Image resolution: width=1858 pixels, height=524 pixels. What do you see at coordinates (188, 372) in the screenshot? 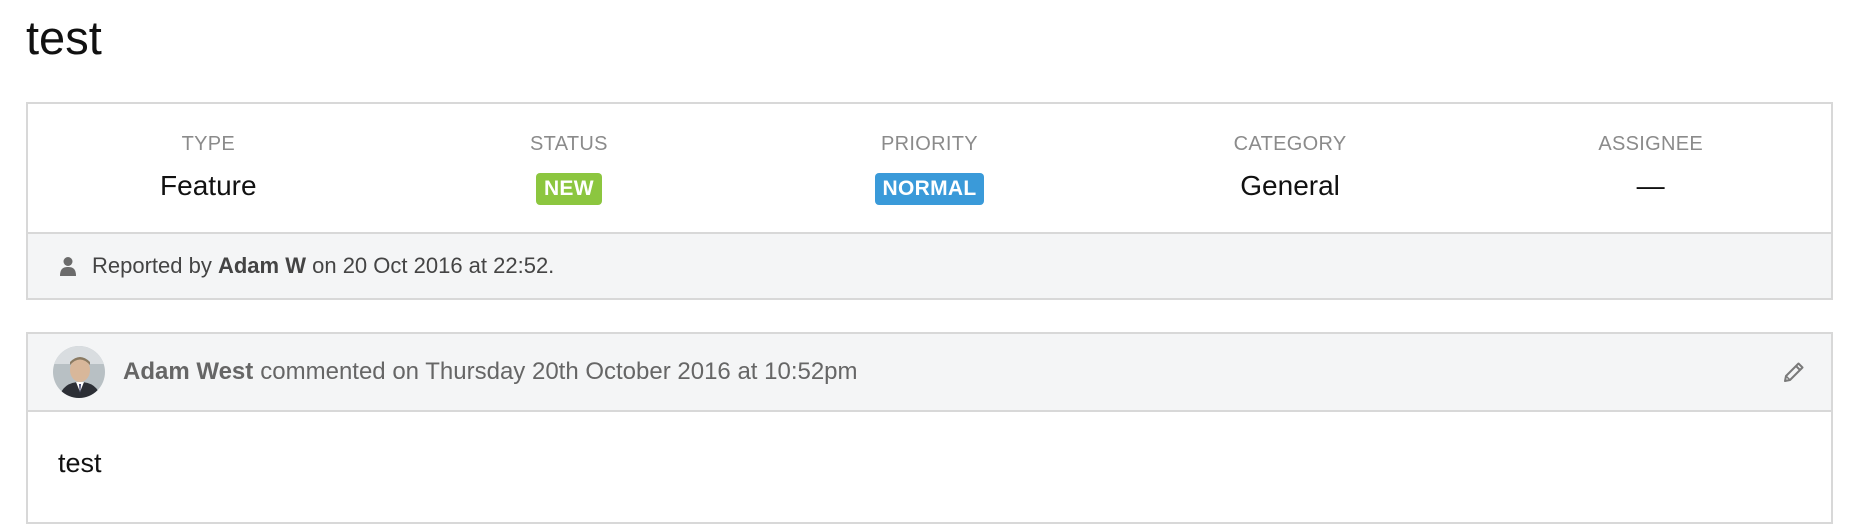
I see `comment-author: Adam West` at bounding box center [188, 372].